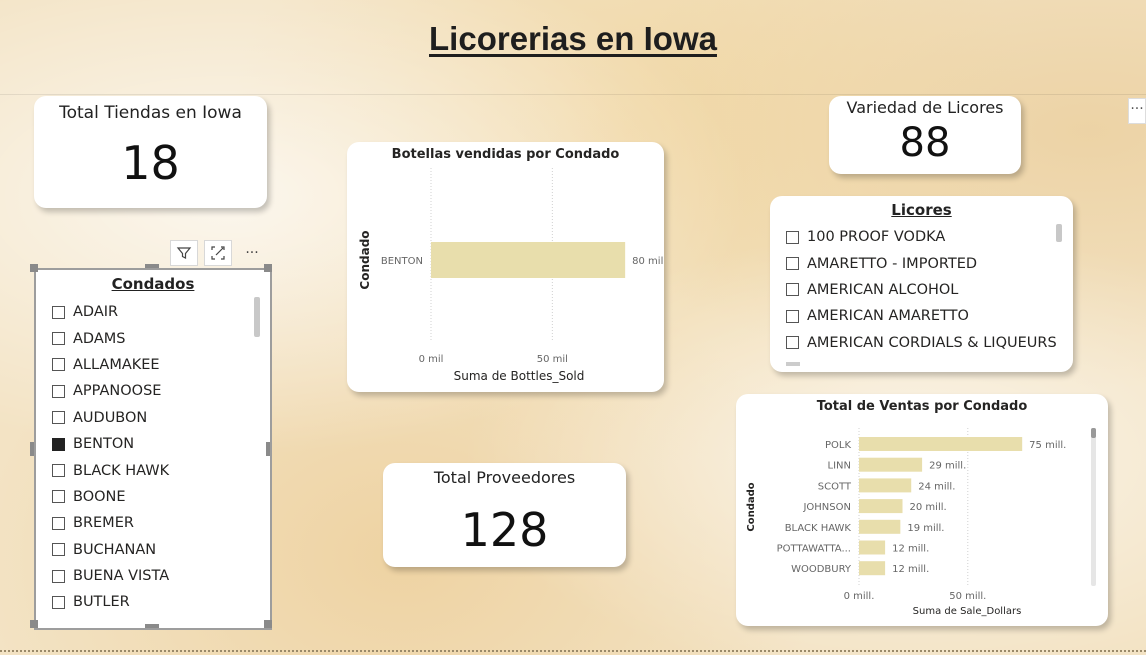 The width and height of the screenshot is (1146, 655). I want to click on list-item-label: BUTLER, so click(101, 602).